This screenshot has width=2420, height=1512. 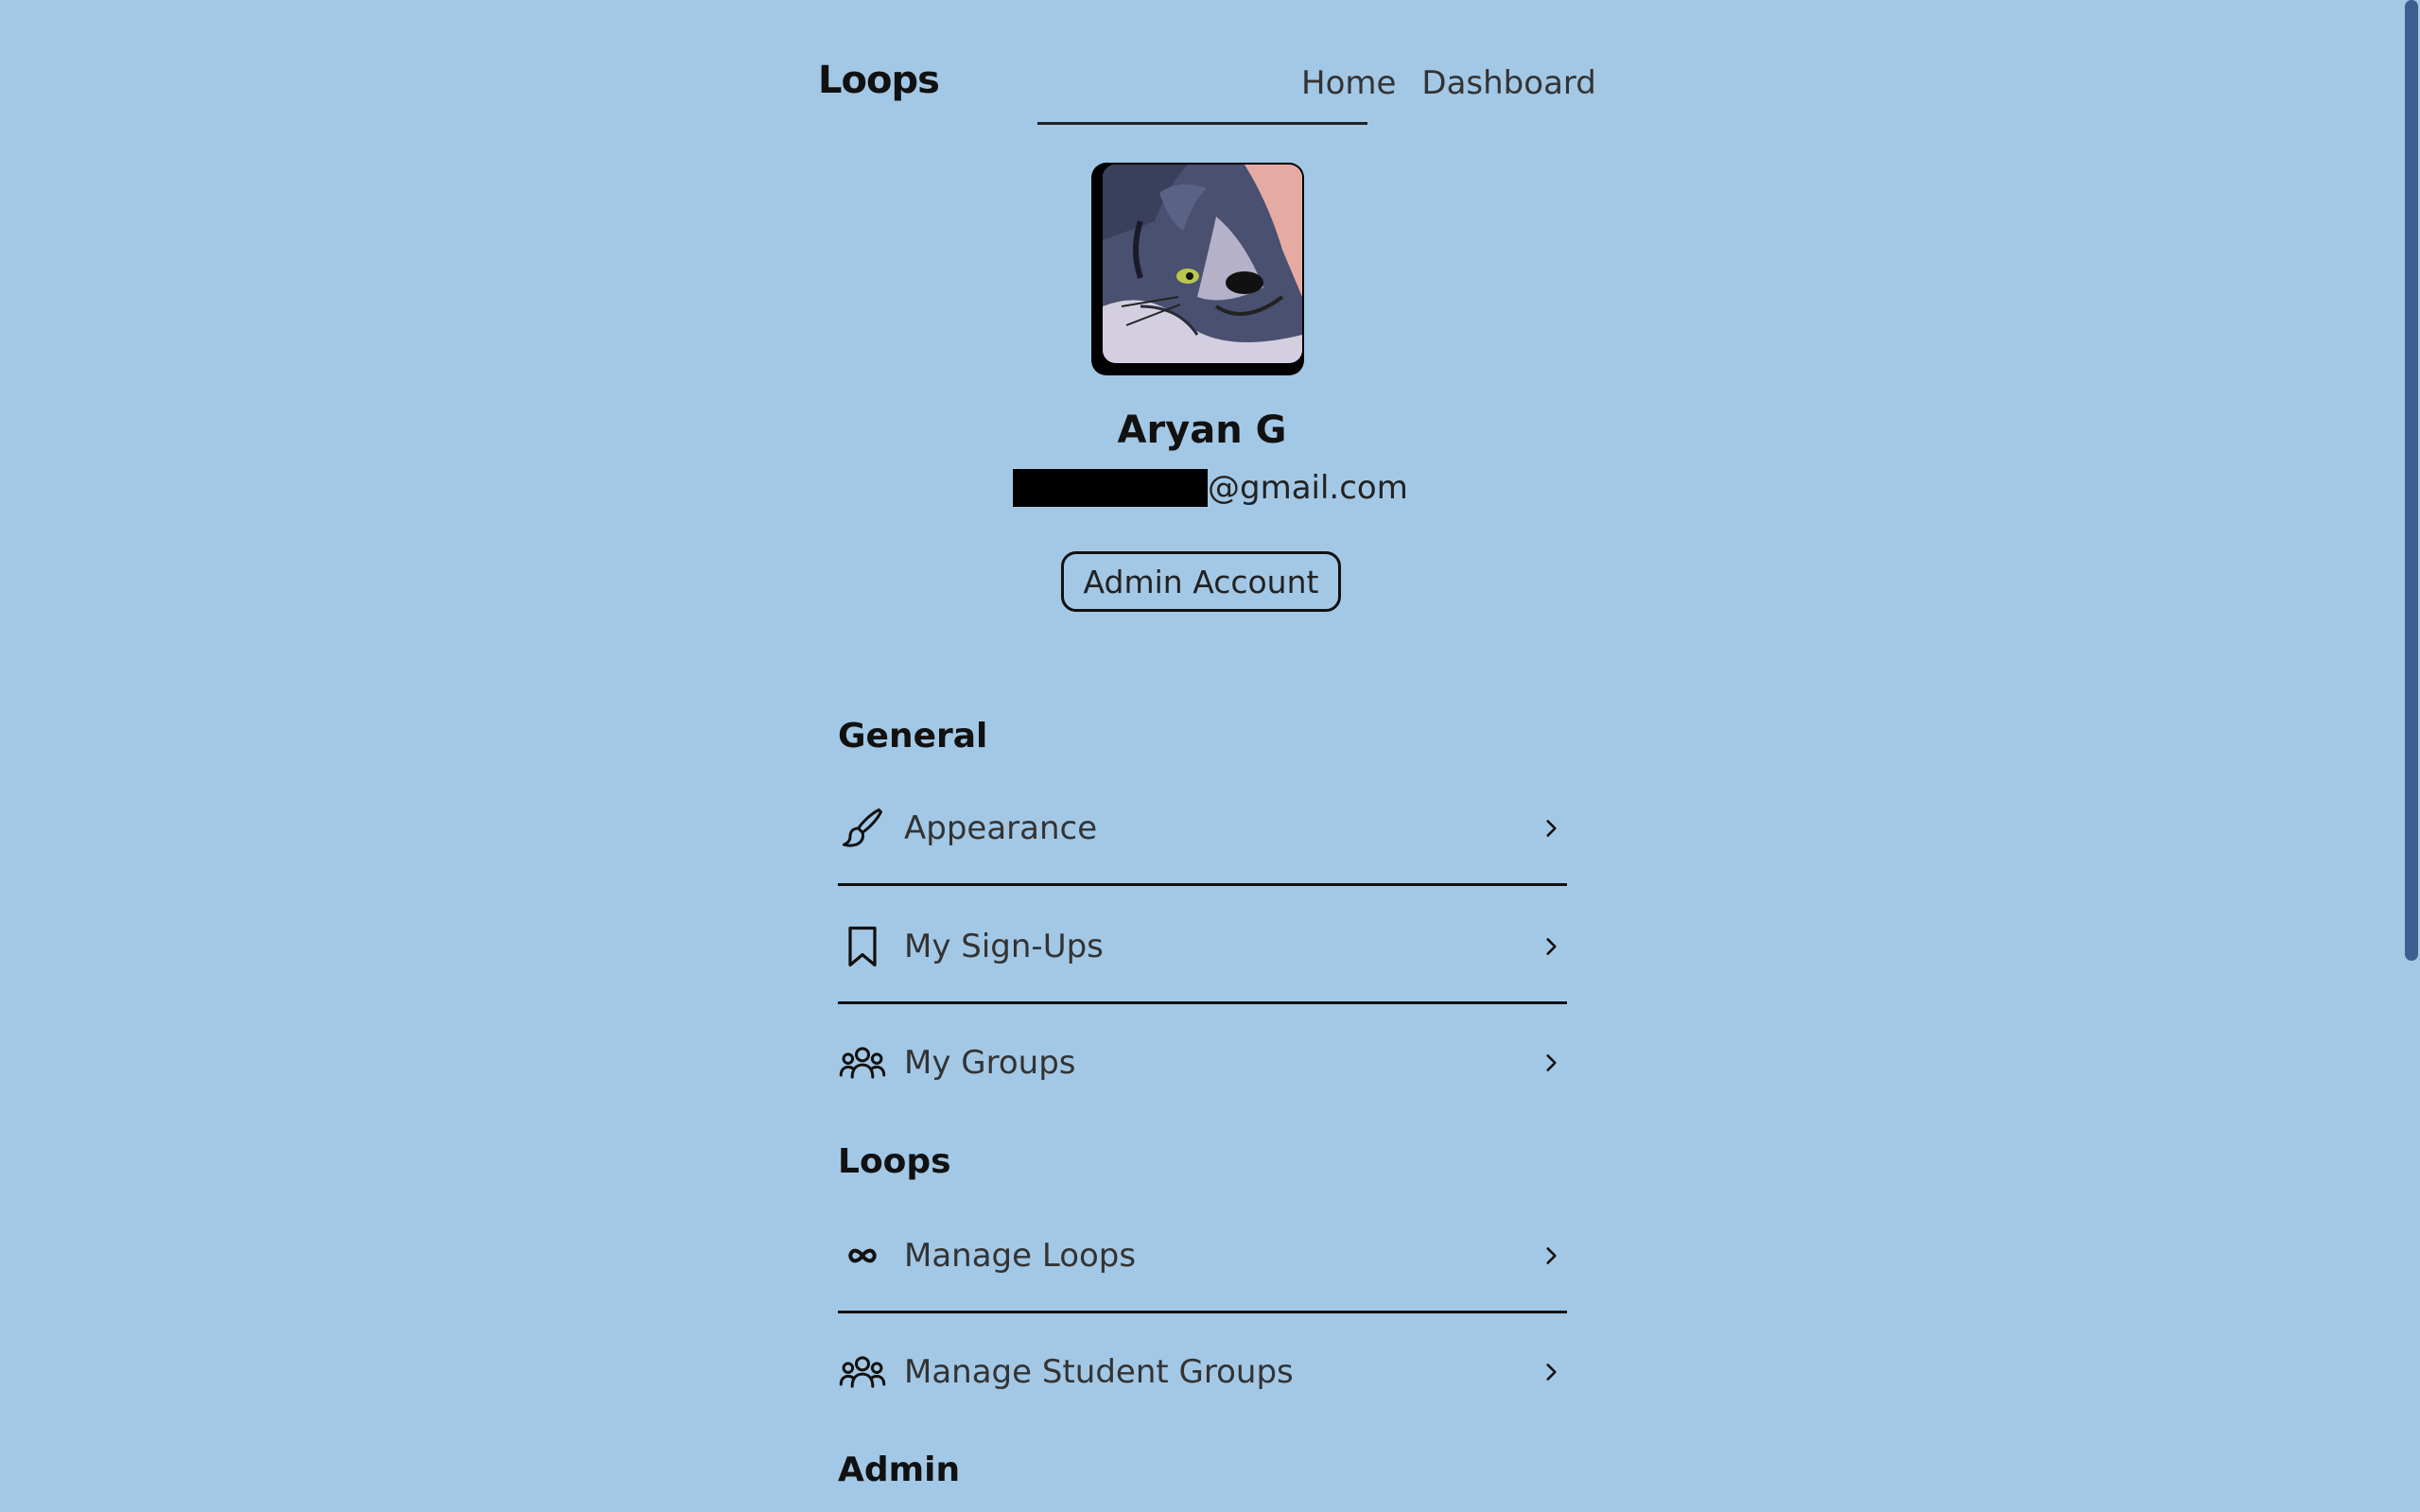 What do you see at coordinates (1203, 948) in the screenshot?
I see `menu-item-my-sign-ups: My Sign-Ups` at bounding box center [1203, 948].